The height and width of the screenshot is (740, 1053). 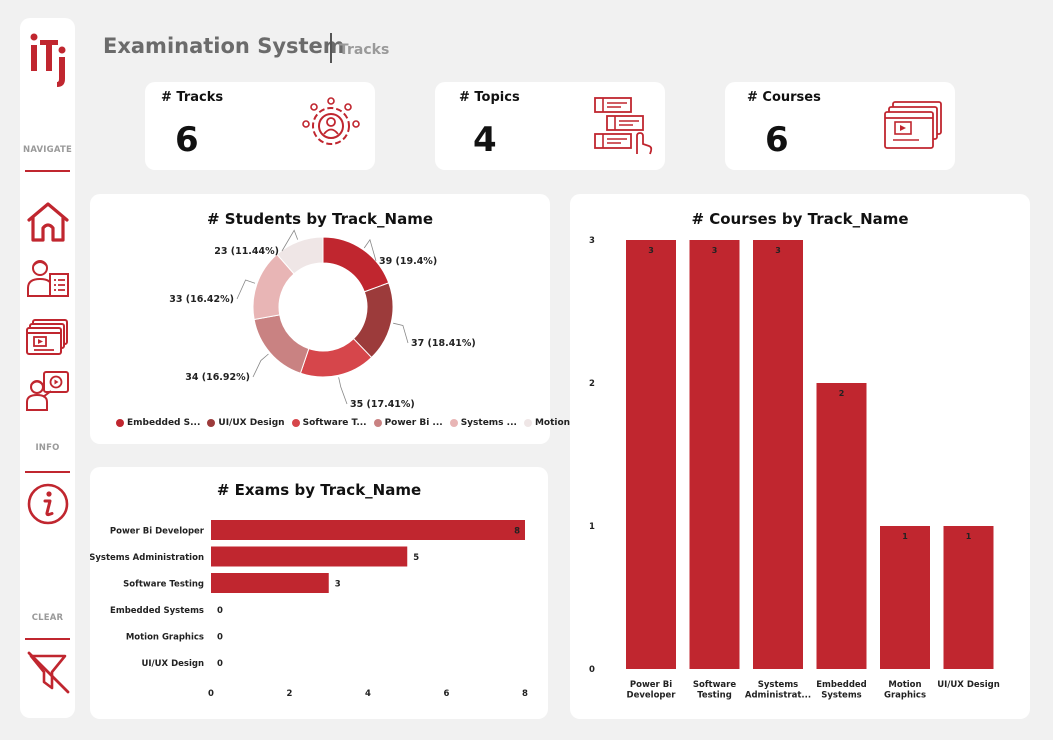 I want to click on nav-section-label: NAVIGATE, so click(x=47, y=150).